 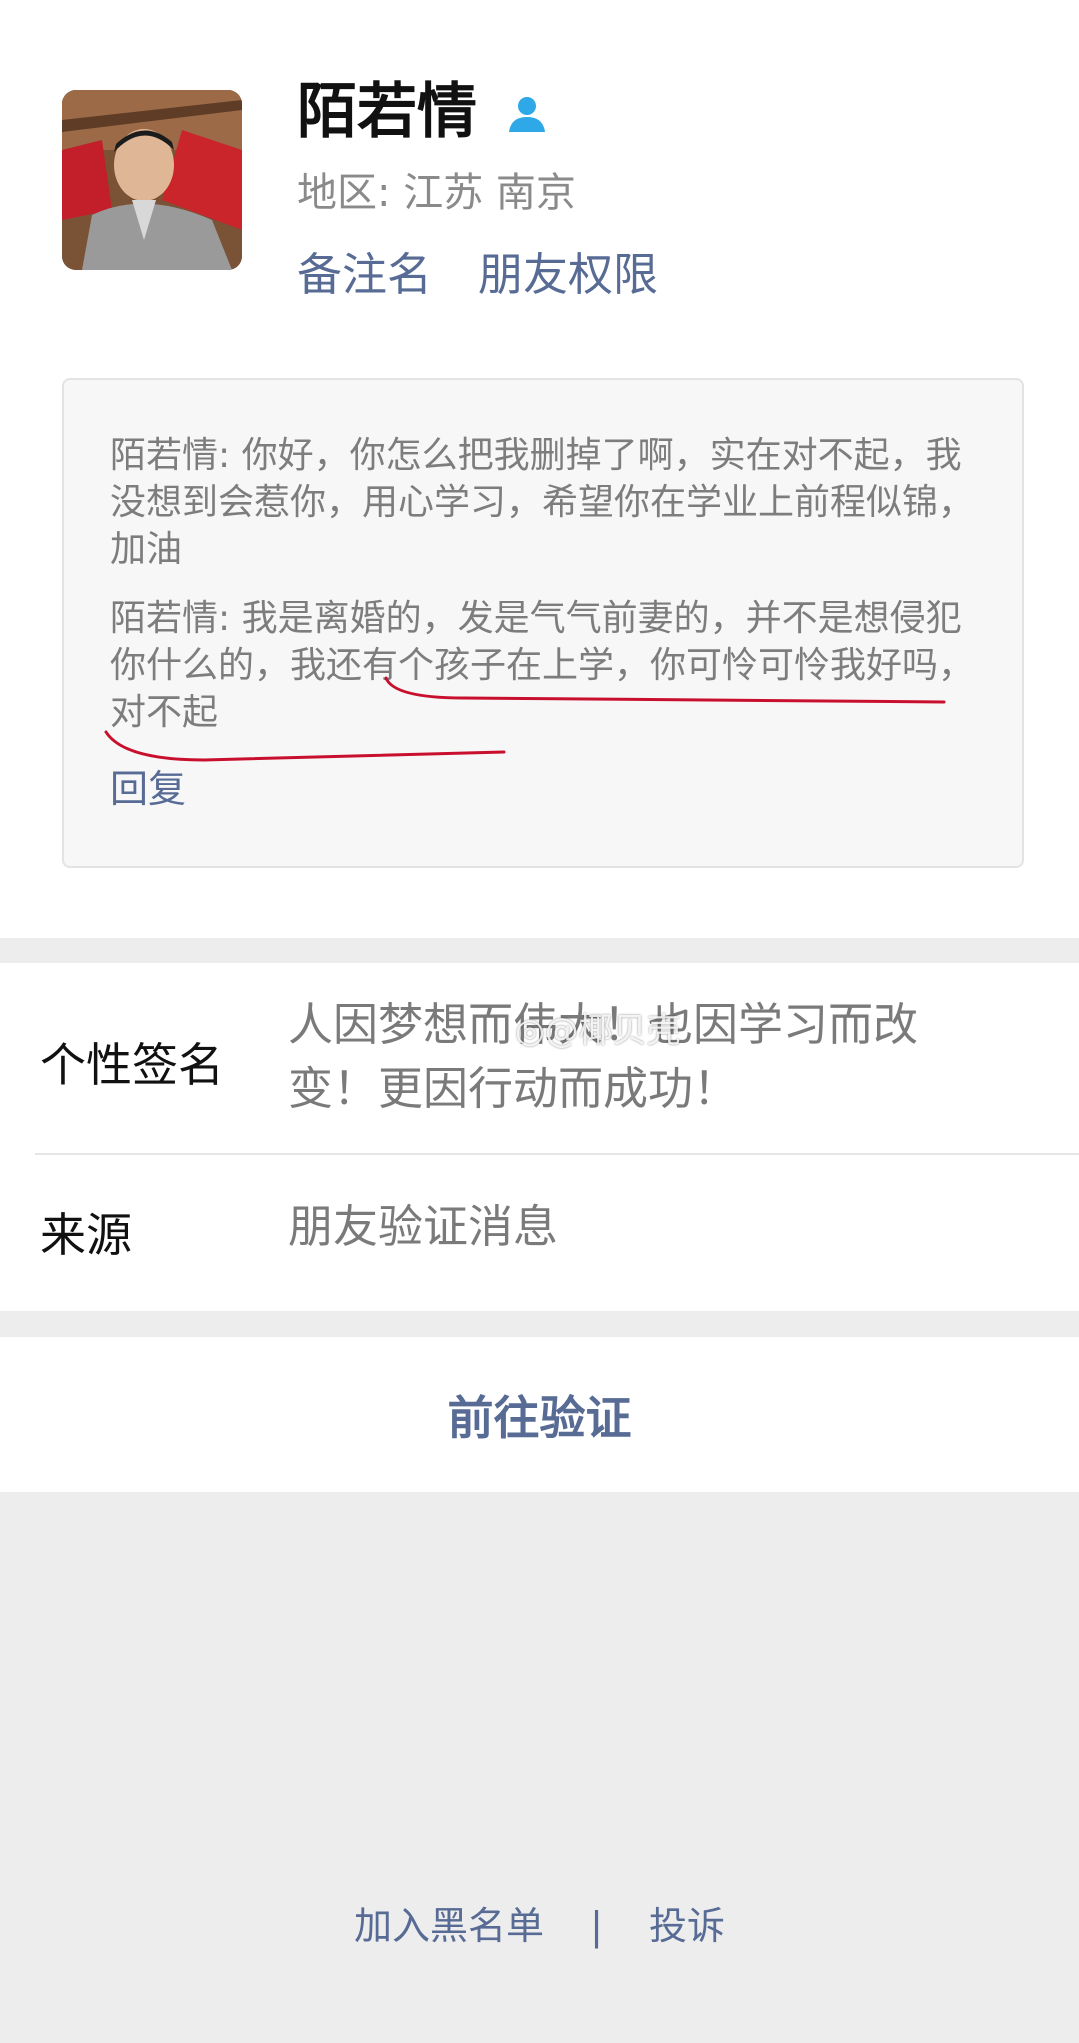 I want to click on source-label: 来源, so click(x=86, y=1235).